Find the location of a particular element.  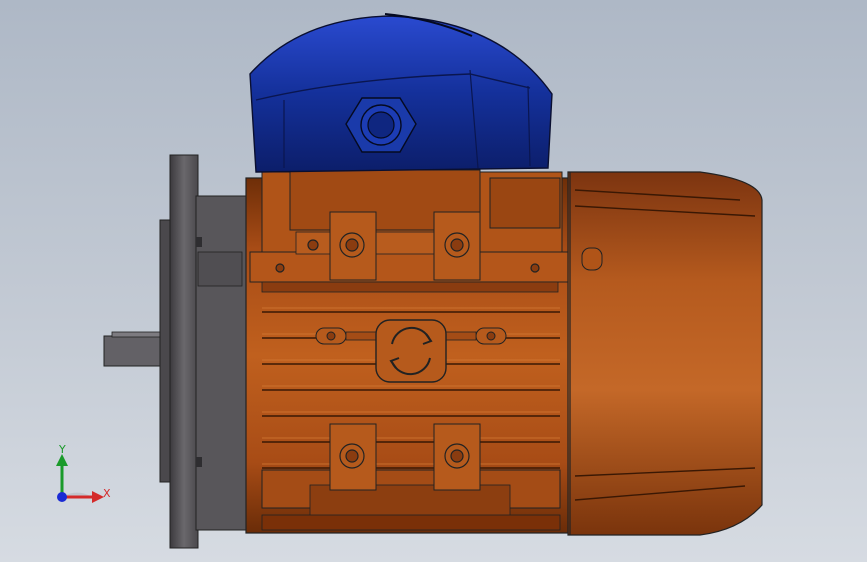

motor-flange is located at coordinates (204, 351).